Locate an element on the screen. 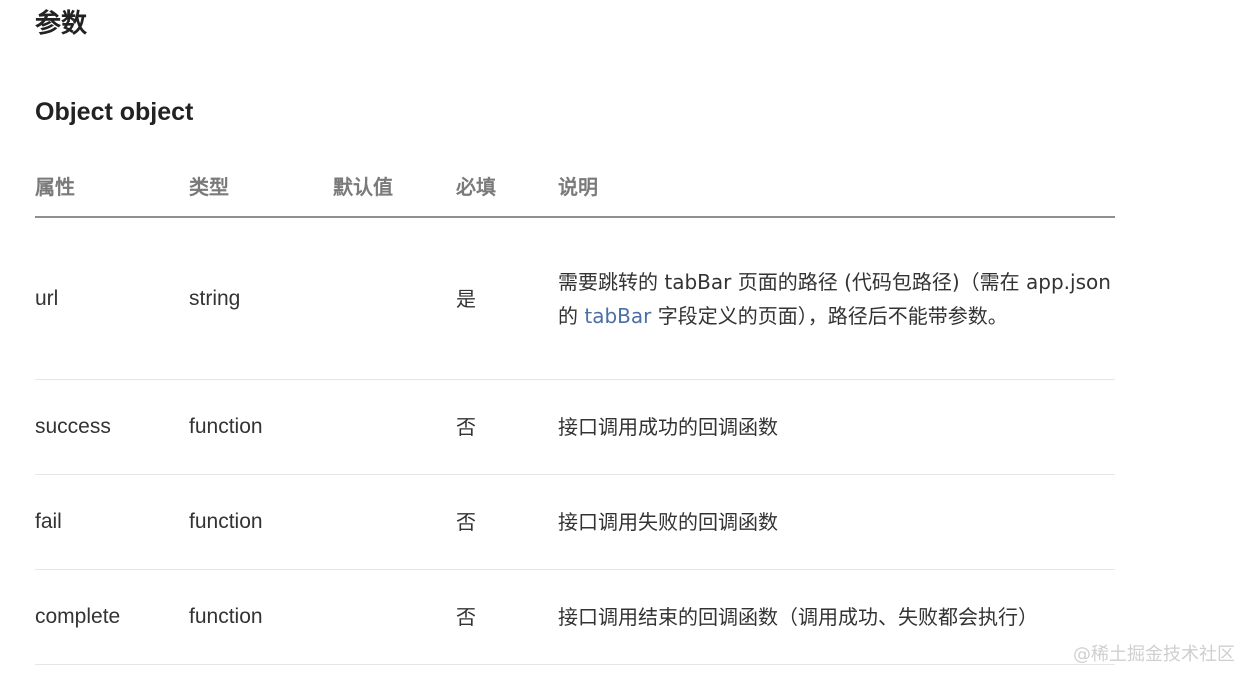 The image size is (1255, 684). header-type: 类型 is located at coordinates (261, 186).